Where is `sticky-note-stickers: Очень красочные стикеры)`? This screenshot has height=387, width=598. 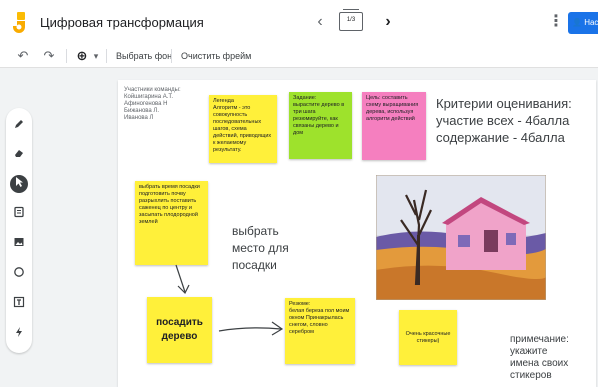 sticky-note-stickers: Очень красочные стикеры) is located at coordinates (428, 337).